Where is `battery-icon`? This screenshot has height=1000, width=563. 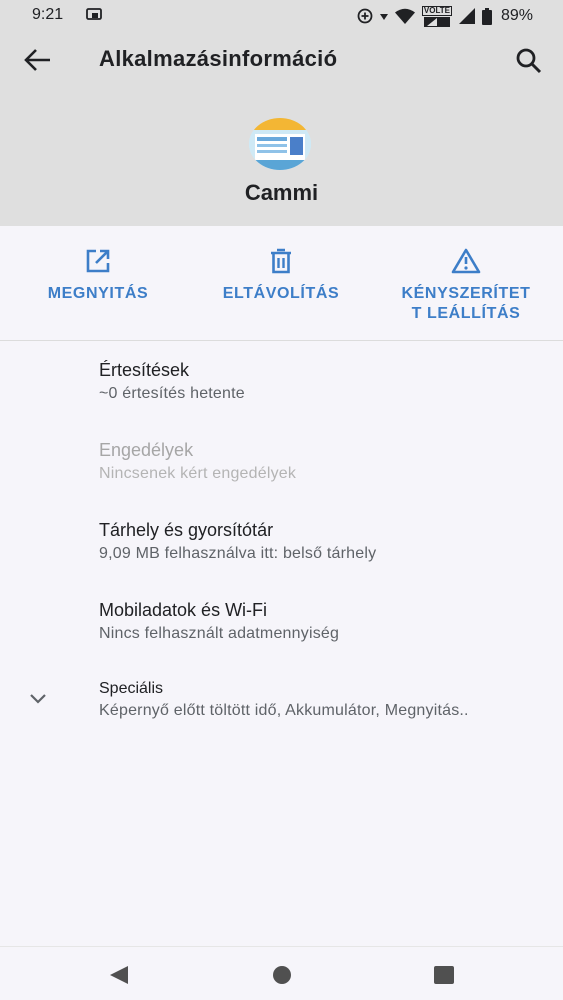
battery-icon is located at coordinates (486, 16).